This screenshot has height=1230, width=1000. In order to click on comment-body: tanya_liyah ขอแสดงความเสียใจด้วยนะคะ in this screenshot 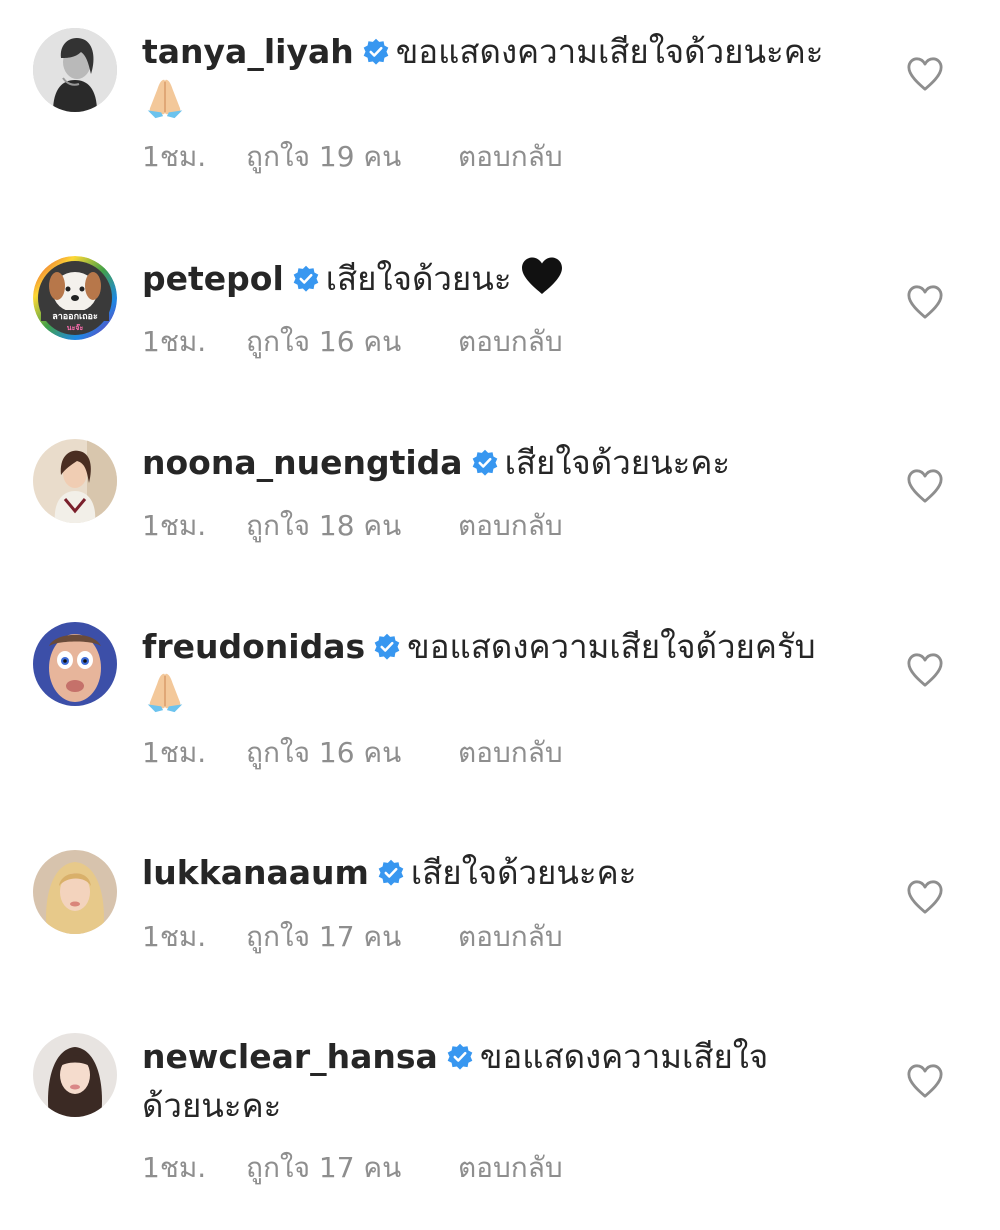, I will do `click(512, 52)`.